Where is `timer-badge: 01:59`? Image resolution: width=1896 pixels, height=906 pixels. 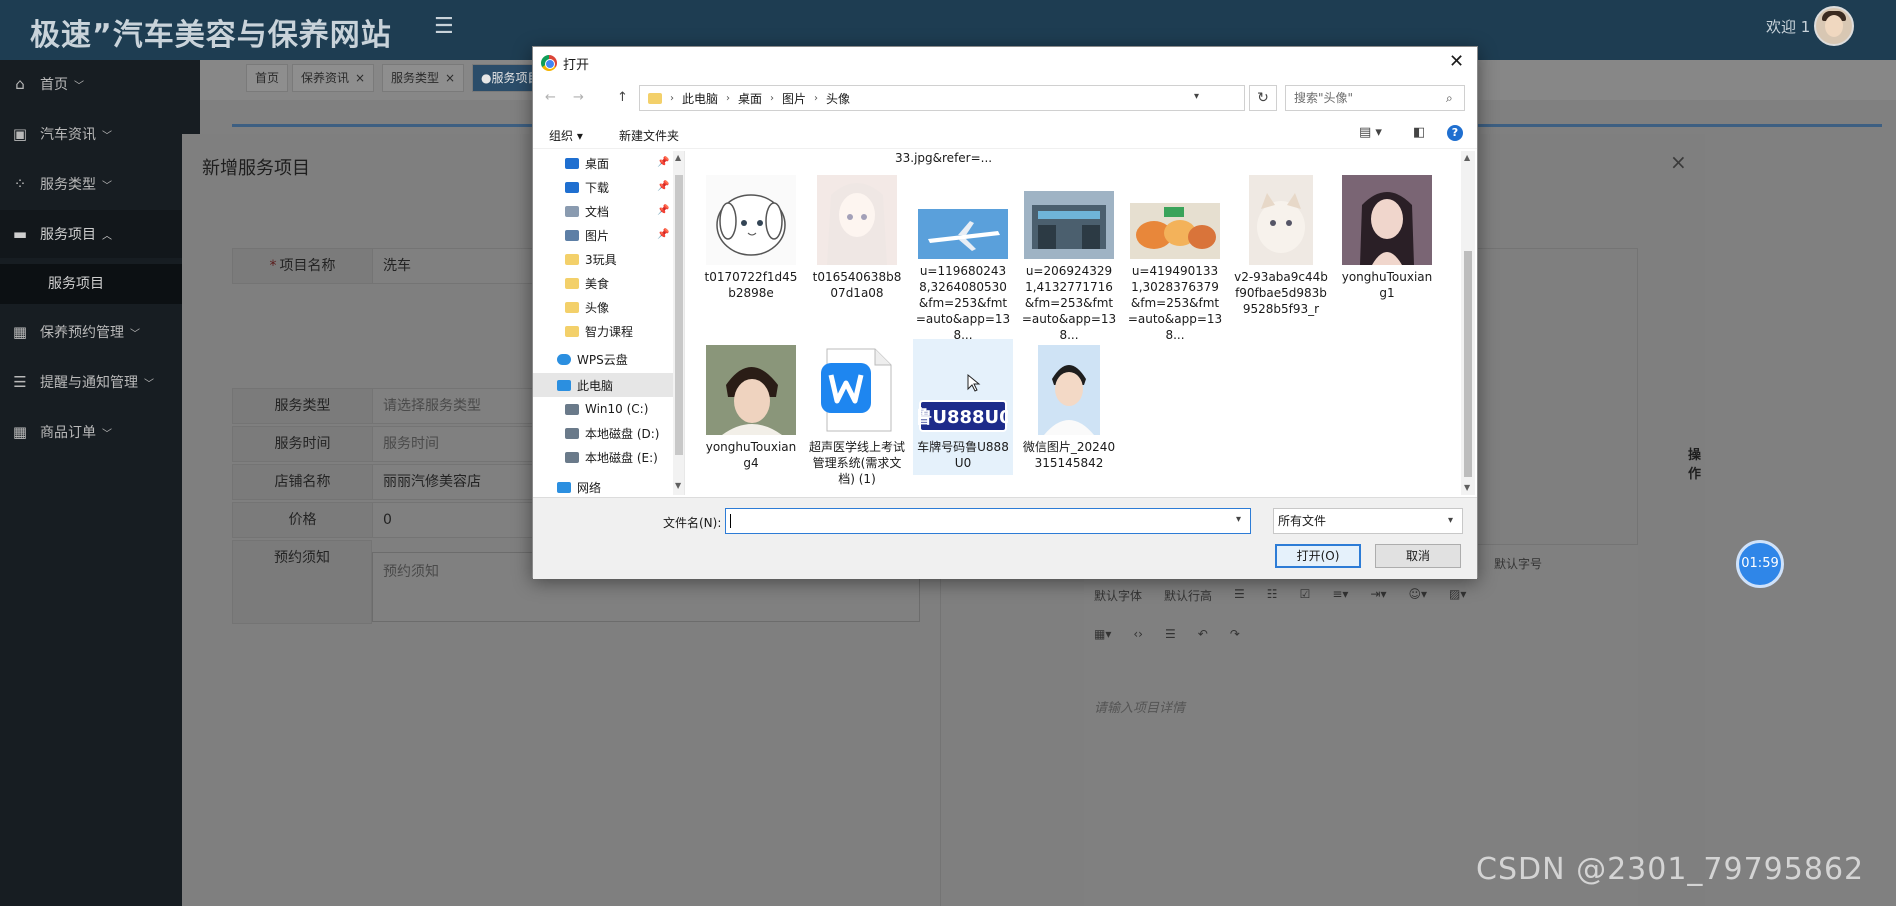
timer-badge: 01:59 is located at coordinates (1760, 564).